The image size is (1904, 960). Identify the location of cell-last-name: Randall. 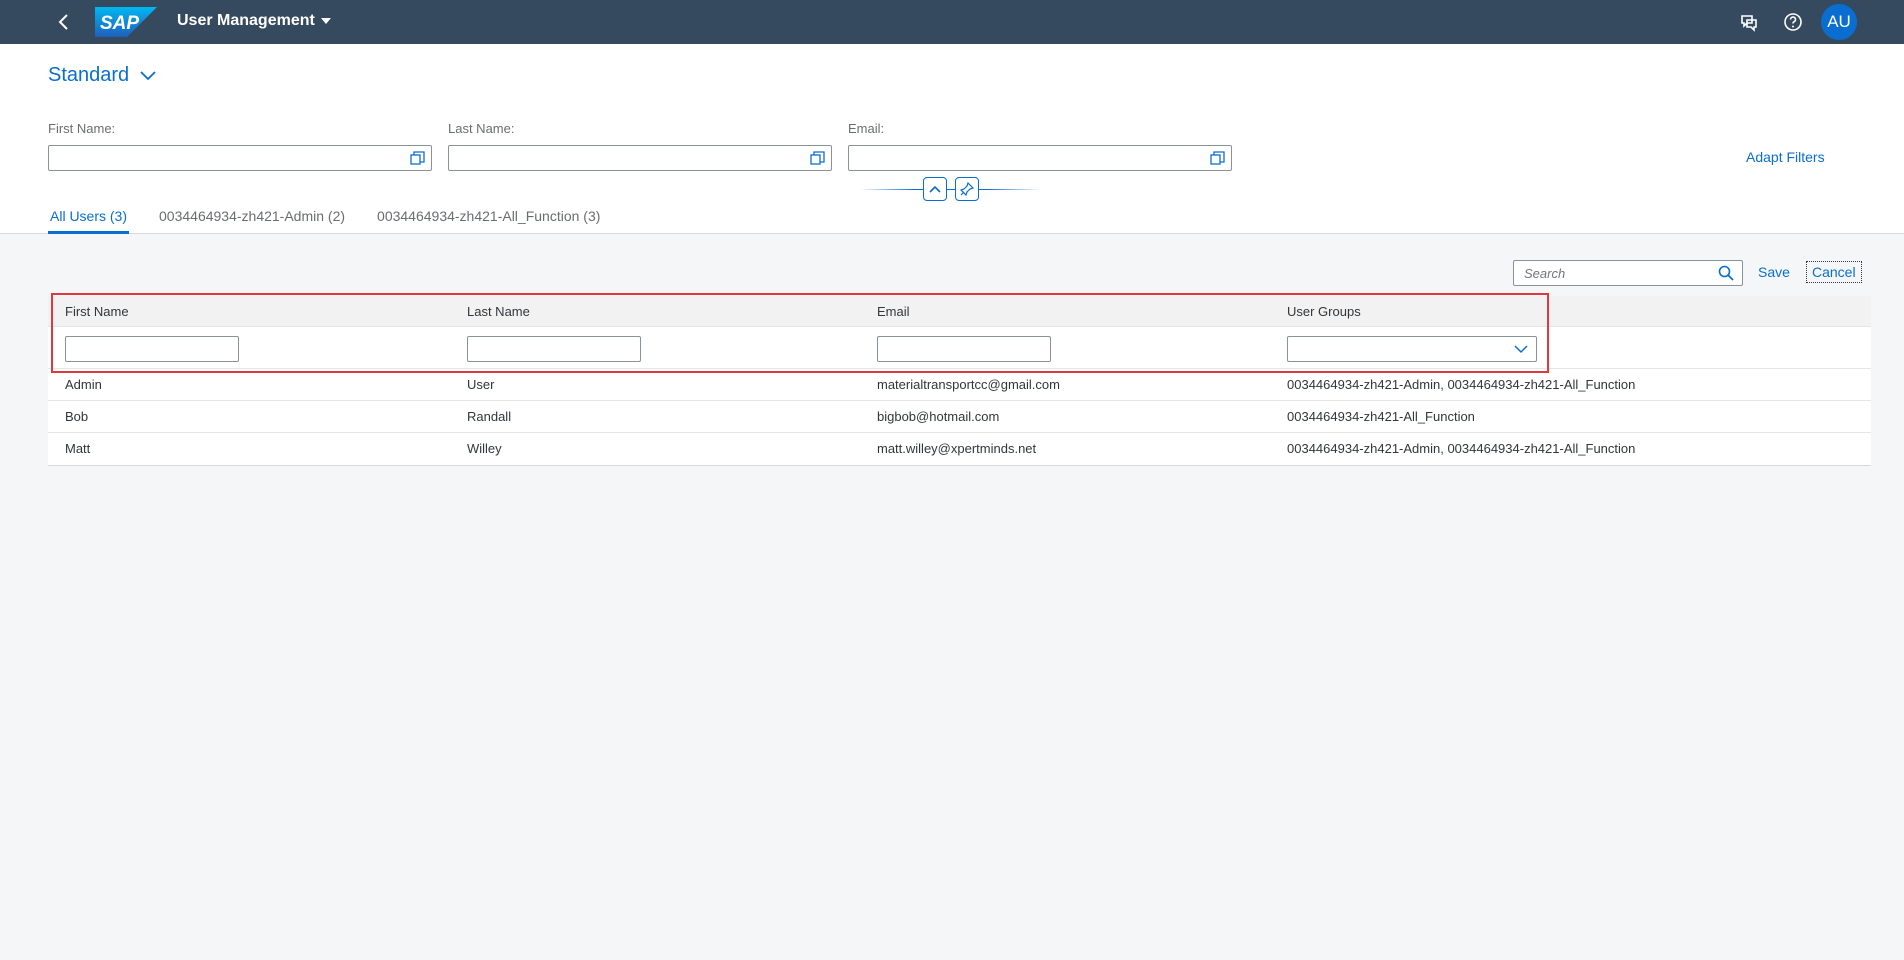
(489, 416).